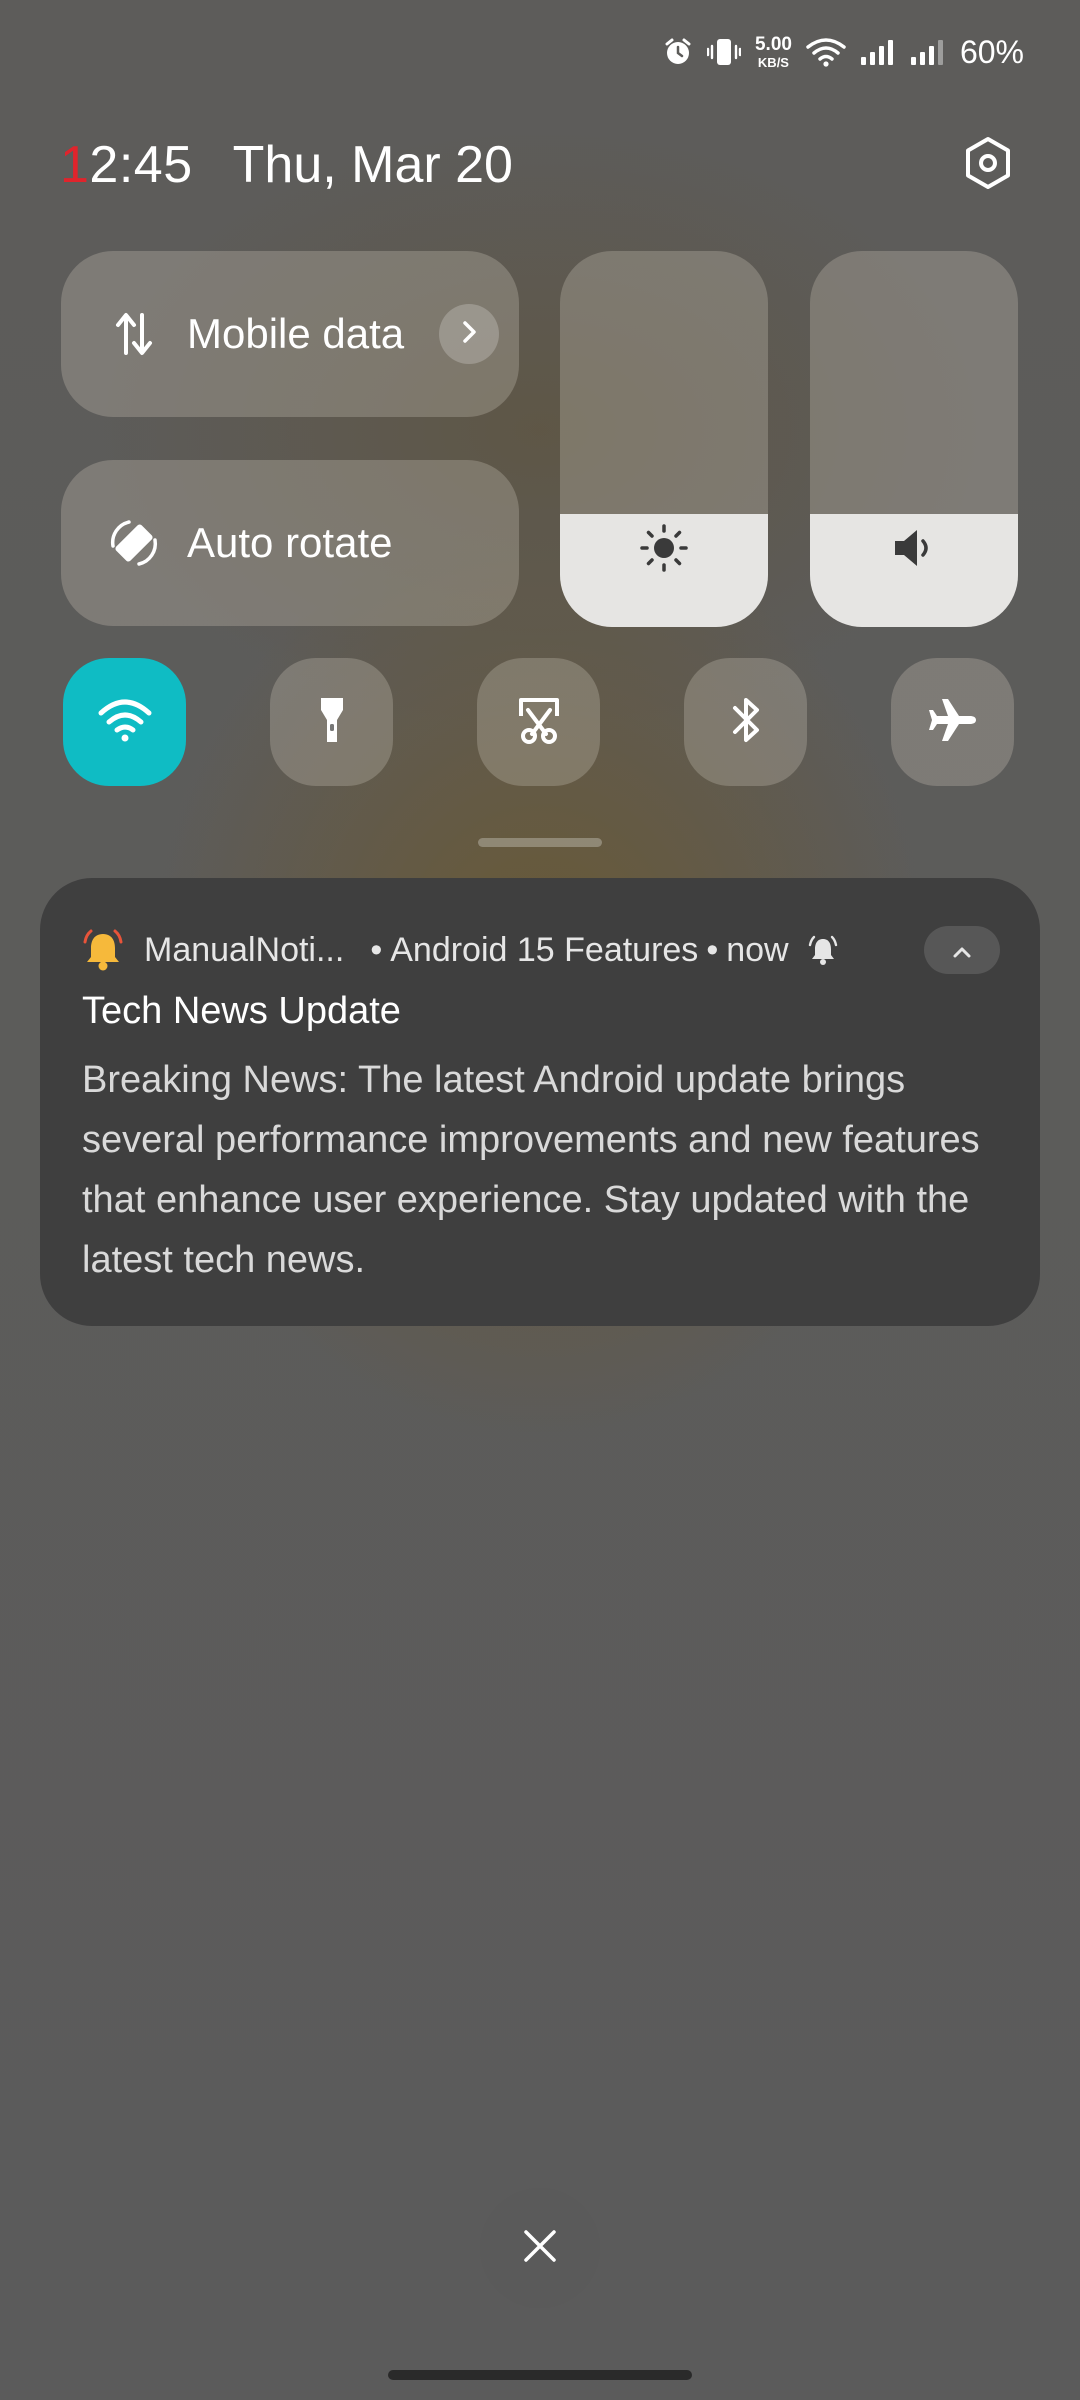  Describe the element at coordinates (664, 439) in the screenshot. I see `brightness-slider` at that location.